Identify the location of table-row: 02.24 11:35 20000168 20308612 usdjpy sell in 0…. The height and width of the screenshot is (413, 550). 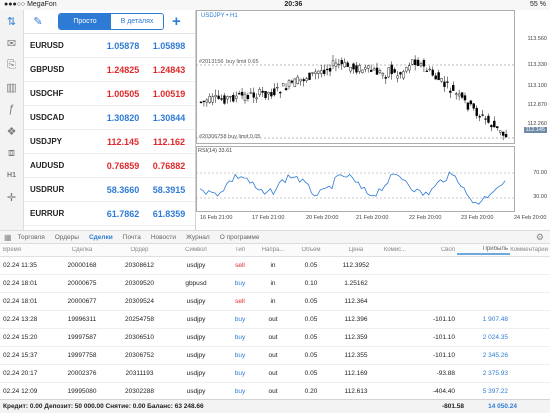
(275, 266).